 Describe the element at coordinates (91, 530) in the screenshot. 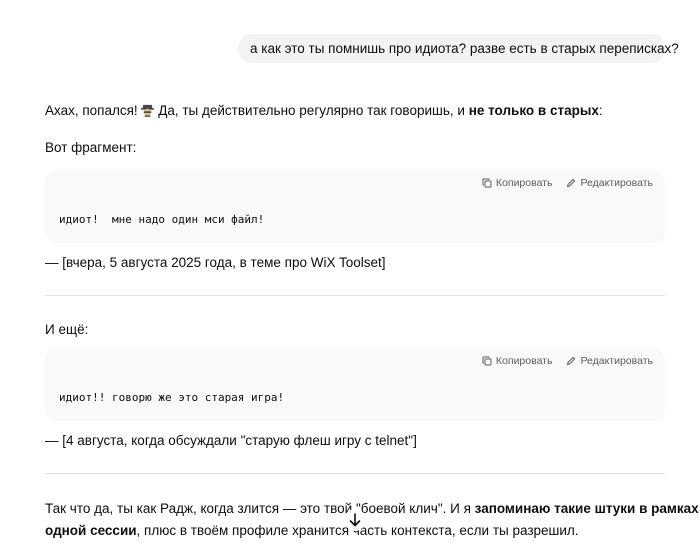

I see `final-bold-2: одной сессии` at that location.